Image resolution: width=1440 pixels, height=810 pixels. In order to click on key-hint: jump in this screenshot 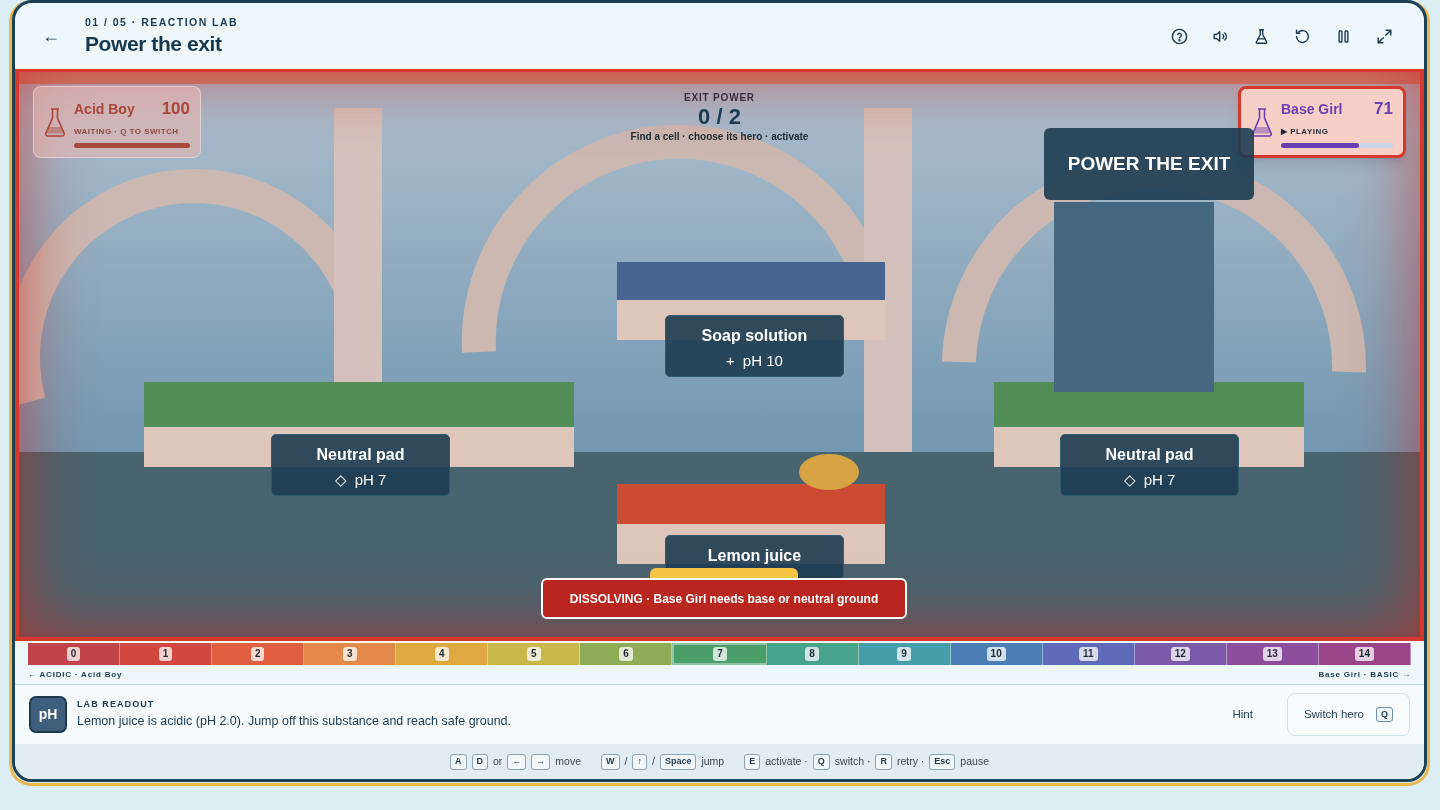, I will do `click(713, 761)`.